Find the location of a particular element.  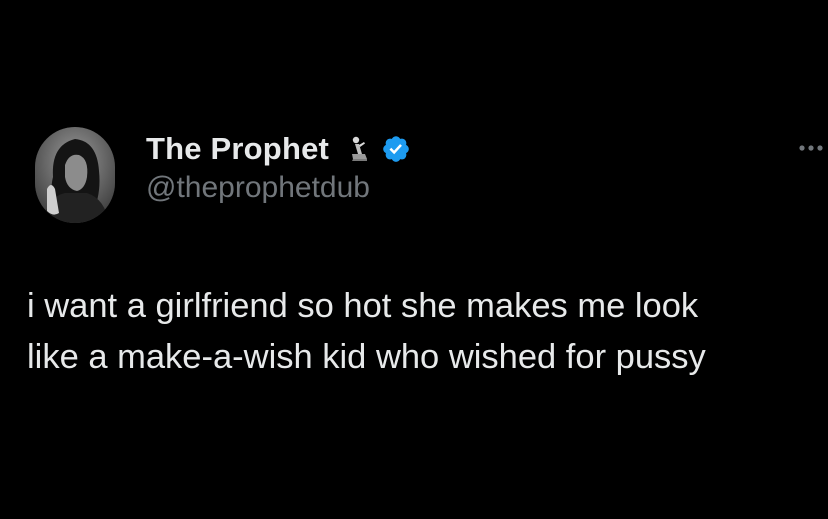

avatar-image is located at coordinates (75, 175).